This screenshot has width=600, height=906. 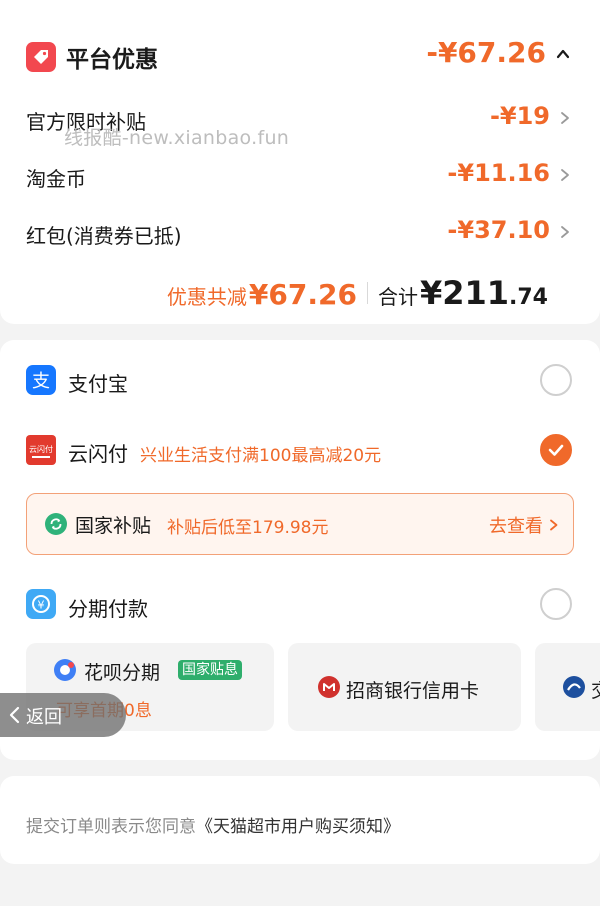 I want to click on quickpass-promo-text: 兴业生活支付满100最高减20元, so click(x=261, y=456).